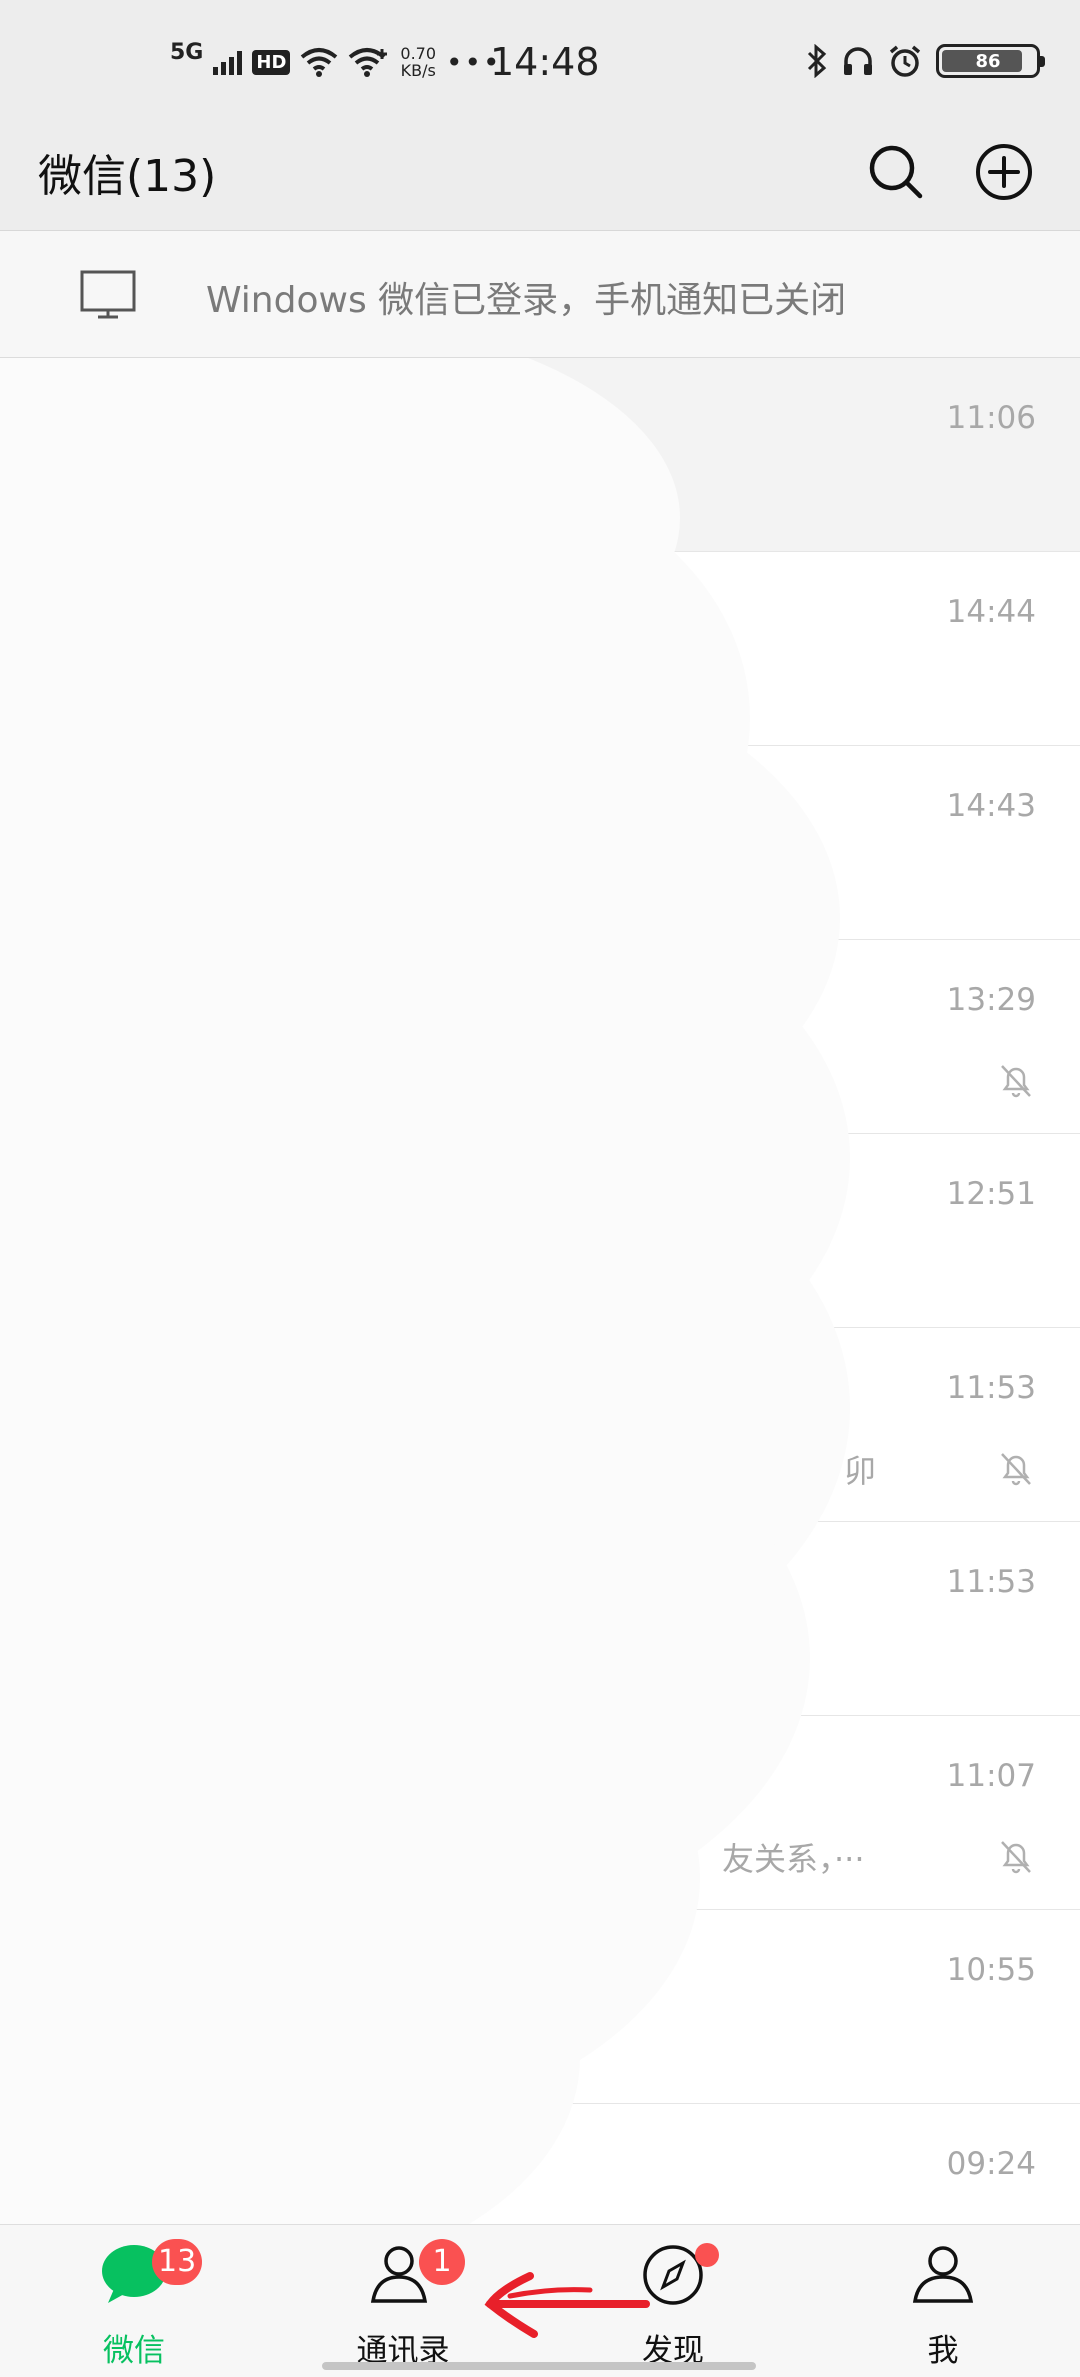  What do you see at coordinates (540, 1037) in the screenshot?
I see `chat-row: 13:29` at bounding box center [540, 1037].